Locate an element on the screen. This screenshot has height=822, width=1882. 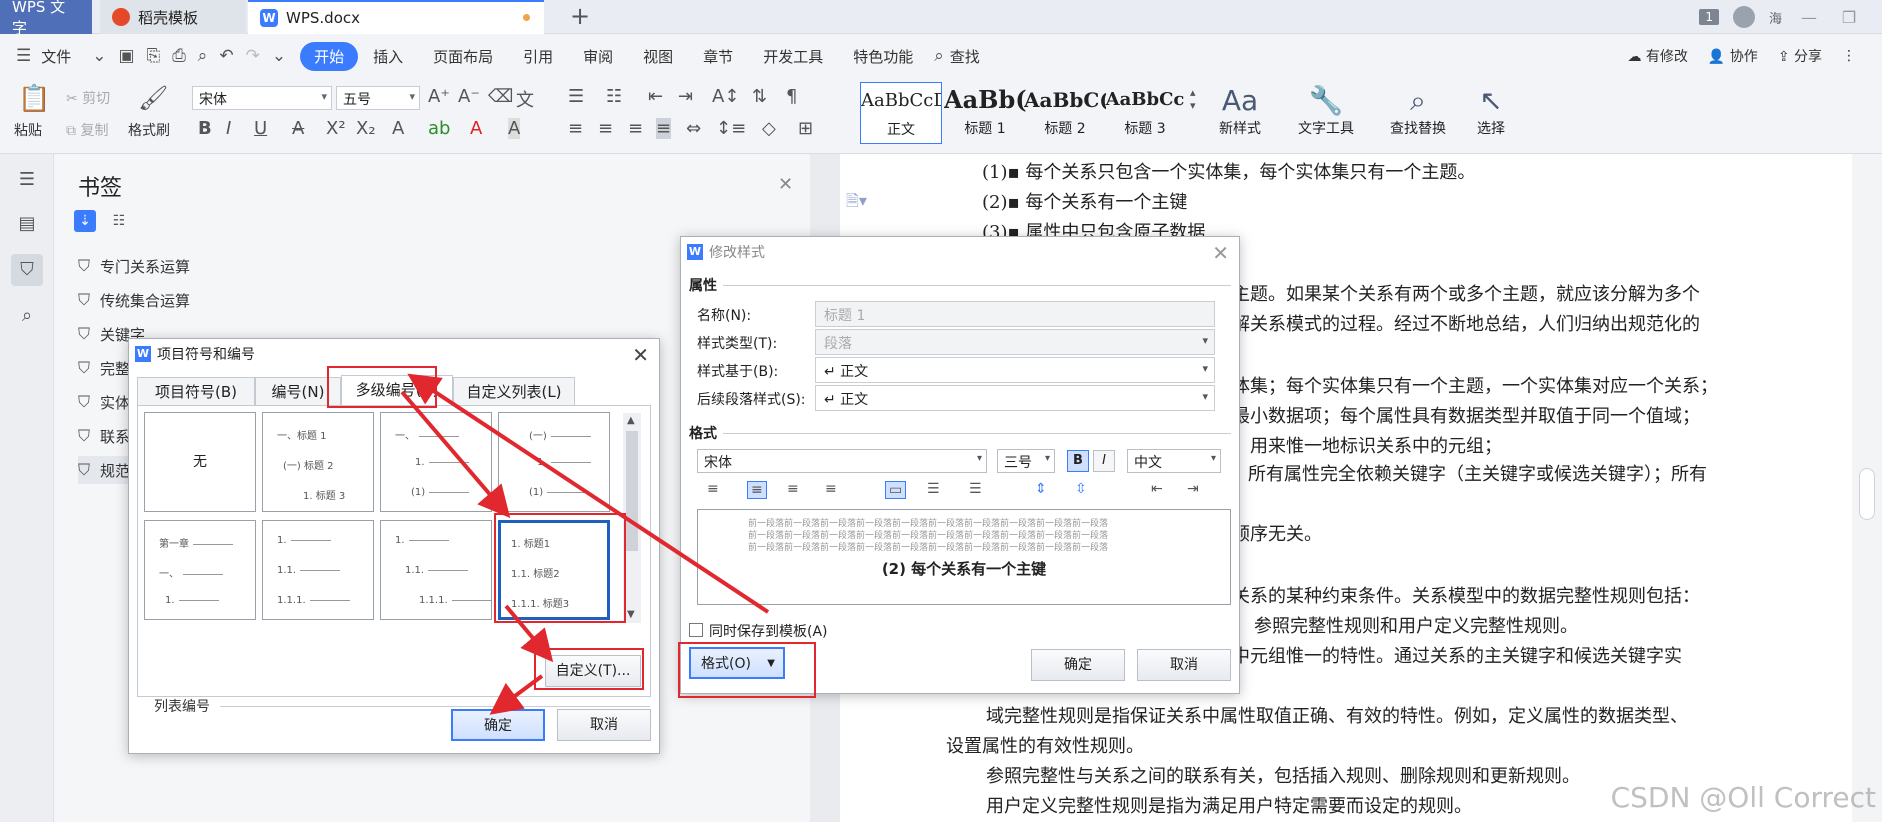
size-select: 三号 is located at coordinates (1026, 461).